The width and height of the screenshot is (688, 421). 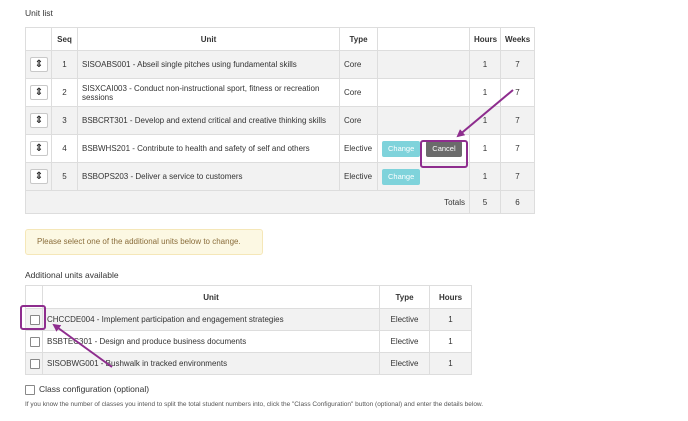 I want to click on class-config-label: Class configuration (optional), so click(x=94, y=389).